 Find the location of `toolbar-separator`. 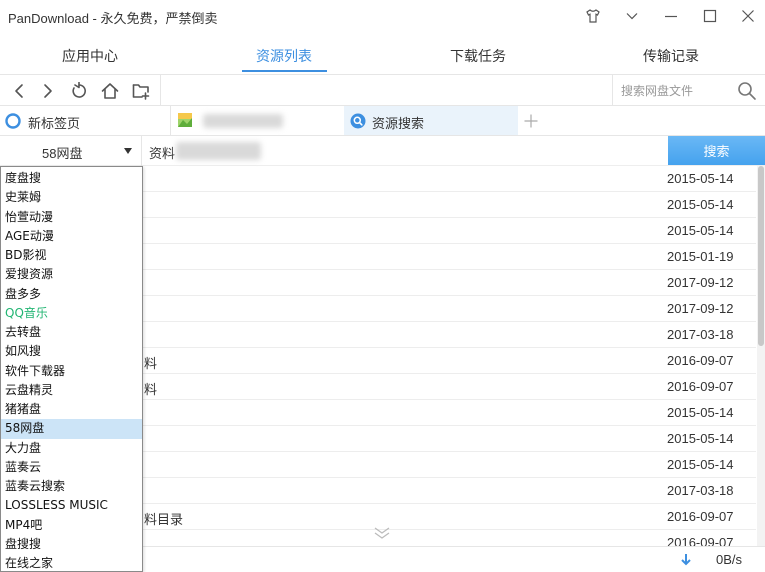

toolbar-separator is located at coordinates (160, 90).